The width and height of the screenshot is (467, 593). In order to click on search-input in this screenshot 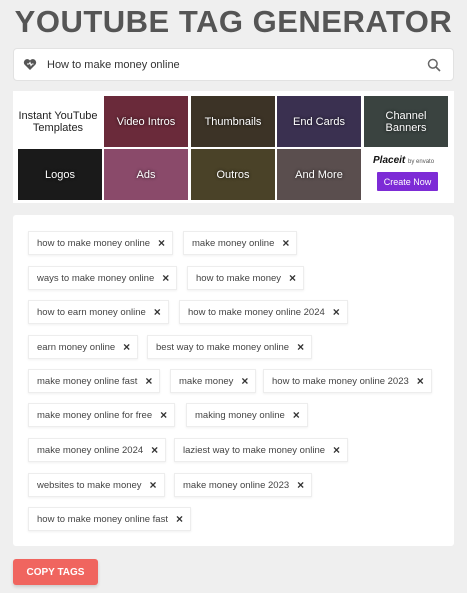, I will do `click(237, 64)`.